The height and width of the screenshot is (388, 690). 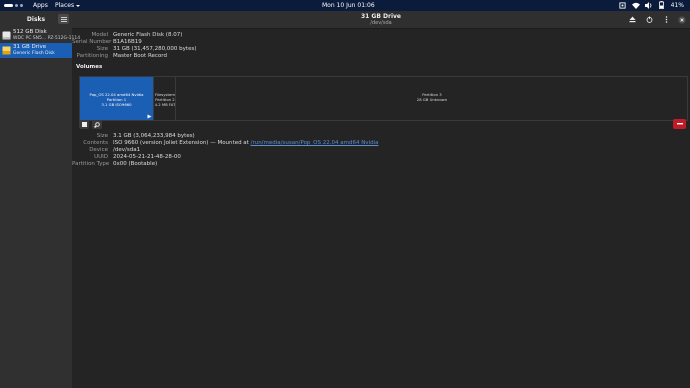 I want to click on drive-menu-button, so click(x=666, y=19).